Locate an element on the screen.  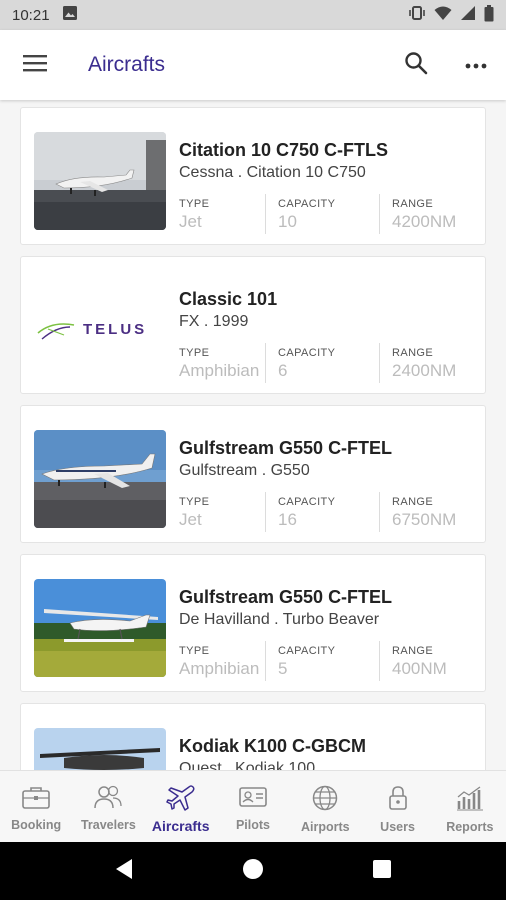
aircraft-specs: TYPE Jet CAPACITY 16 RANGE 6750NM is located at coordinates (329, 512).